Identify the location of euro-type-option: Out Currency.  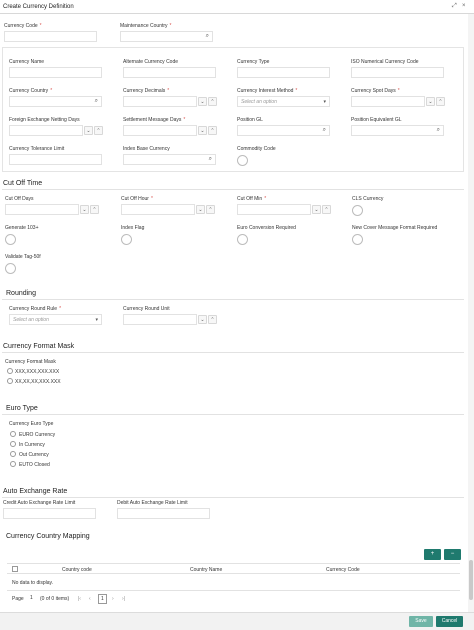
(34, 455).